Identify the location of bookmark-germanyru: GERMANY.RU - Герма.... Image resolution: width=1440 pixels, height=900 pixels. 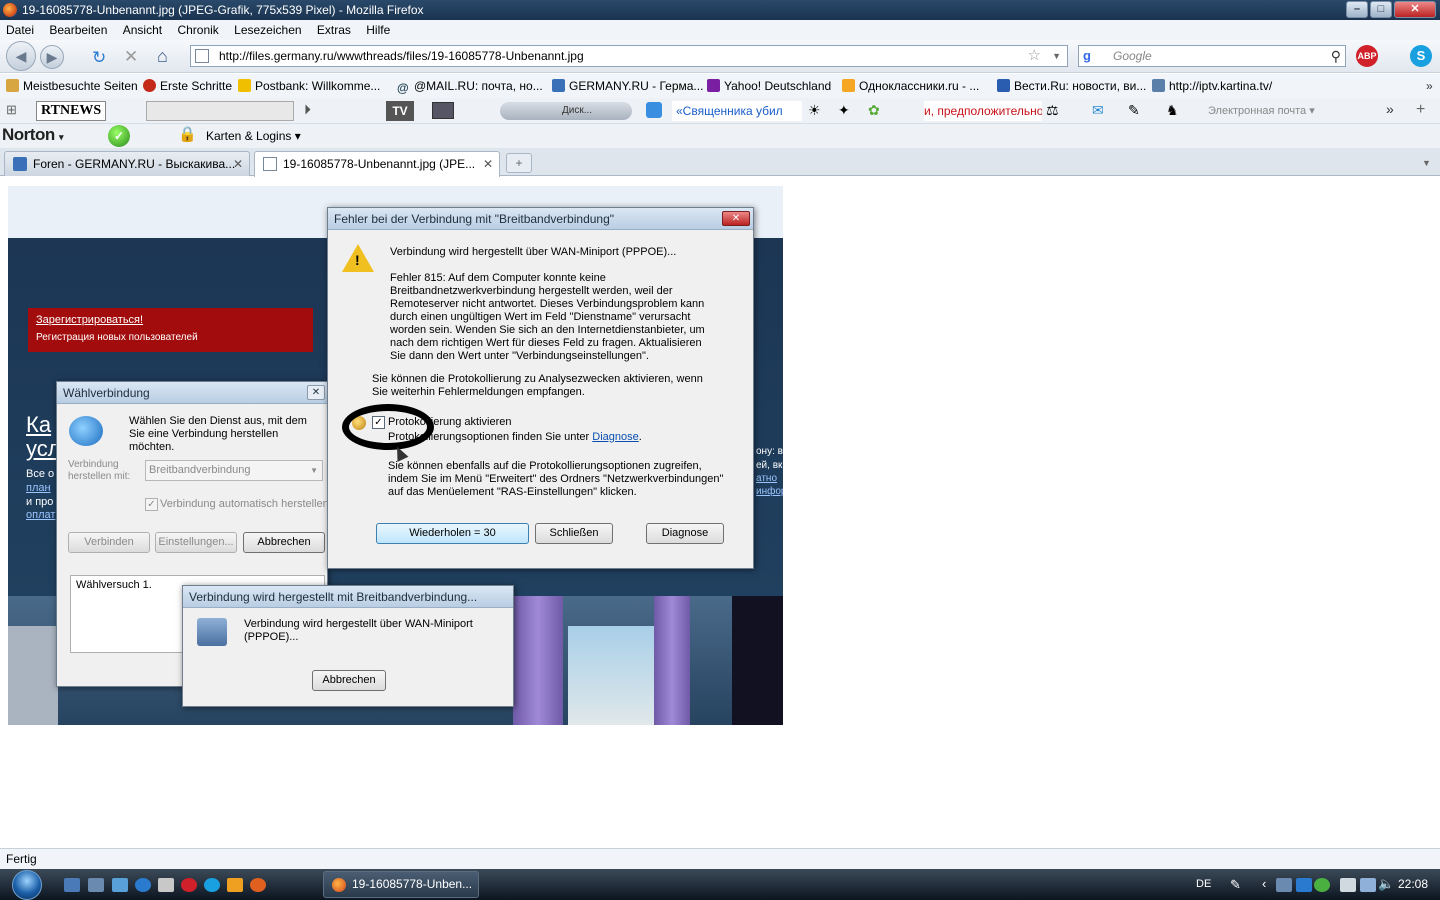
(627, 86).